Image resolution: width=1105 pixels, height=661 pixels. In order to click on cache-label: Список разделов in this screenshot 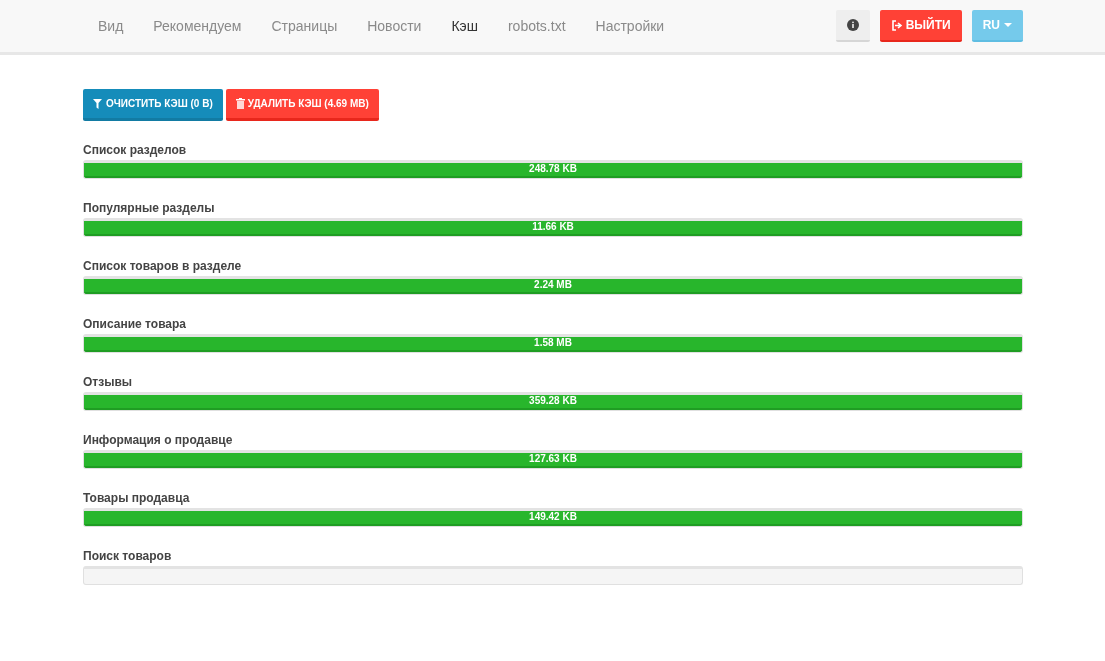, I will do `click(135, 150)`.